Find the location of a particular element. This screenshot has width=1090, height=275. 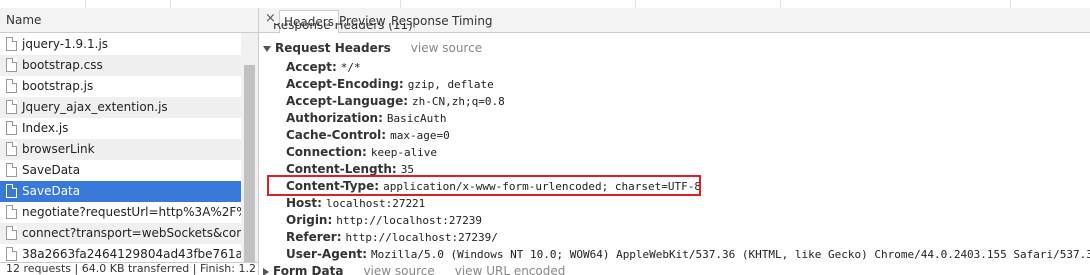

tab-timing: Timing is located at coordinates (472, 21).